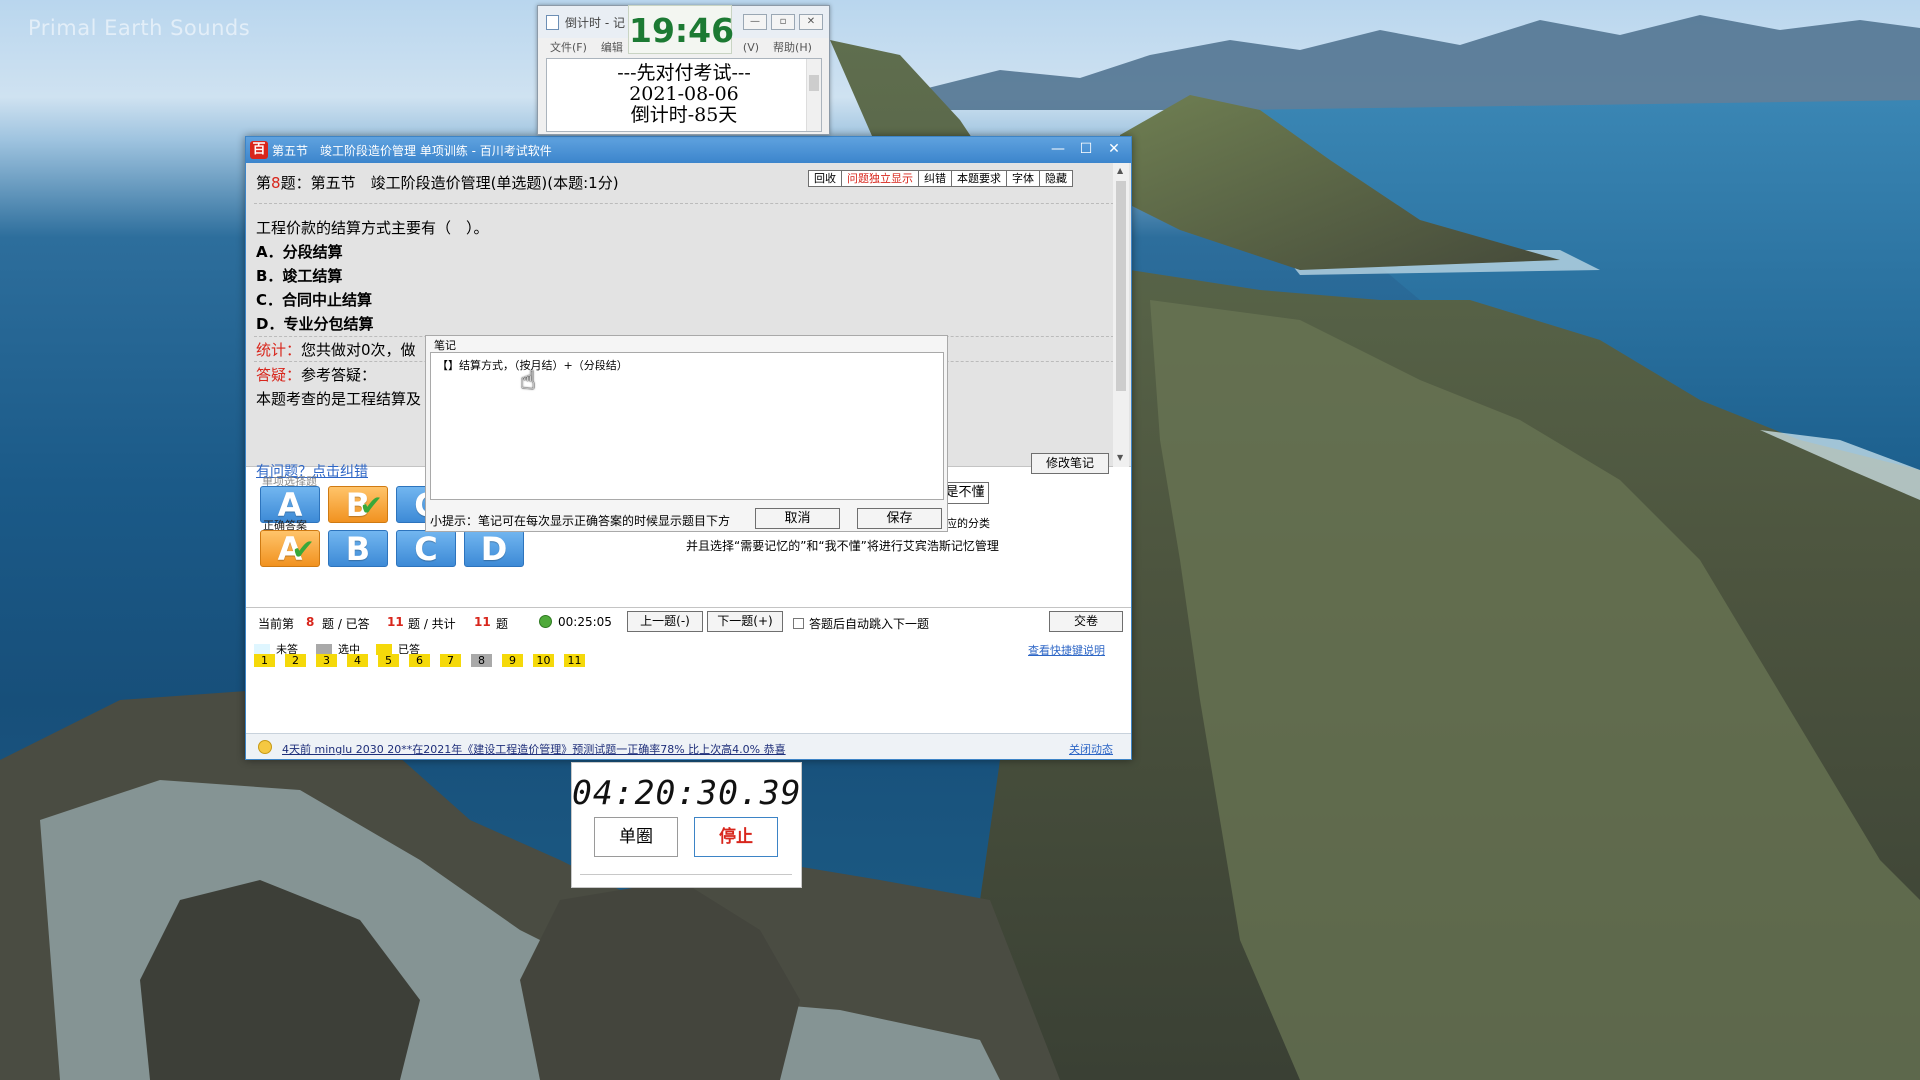 The width and height of the screenshot is (1920, 1080). What do you see at coordinates (426, 549) in the screenshot?
I see `correct-c-letter: C` at bounding box center [426, 549].